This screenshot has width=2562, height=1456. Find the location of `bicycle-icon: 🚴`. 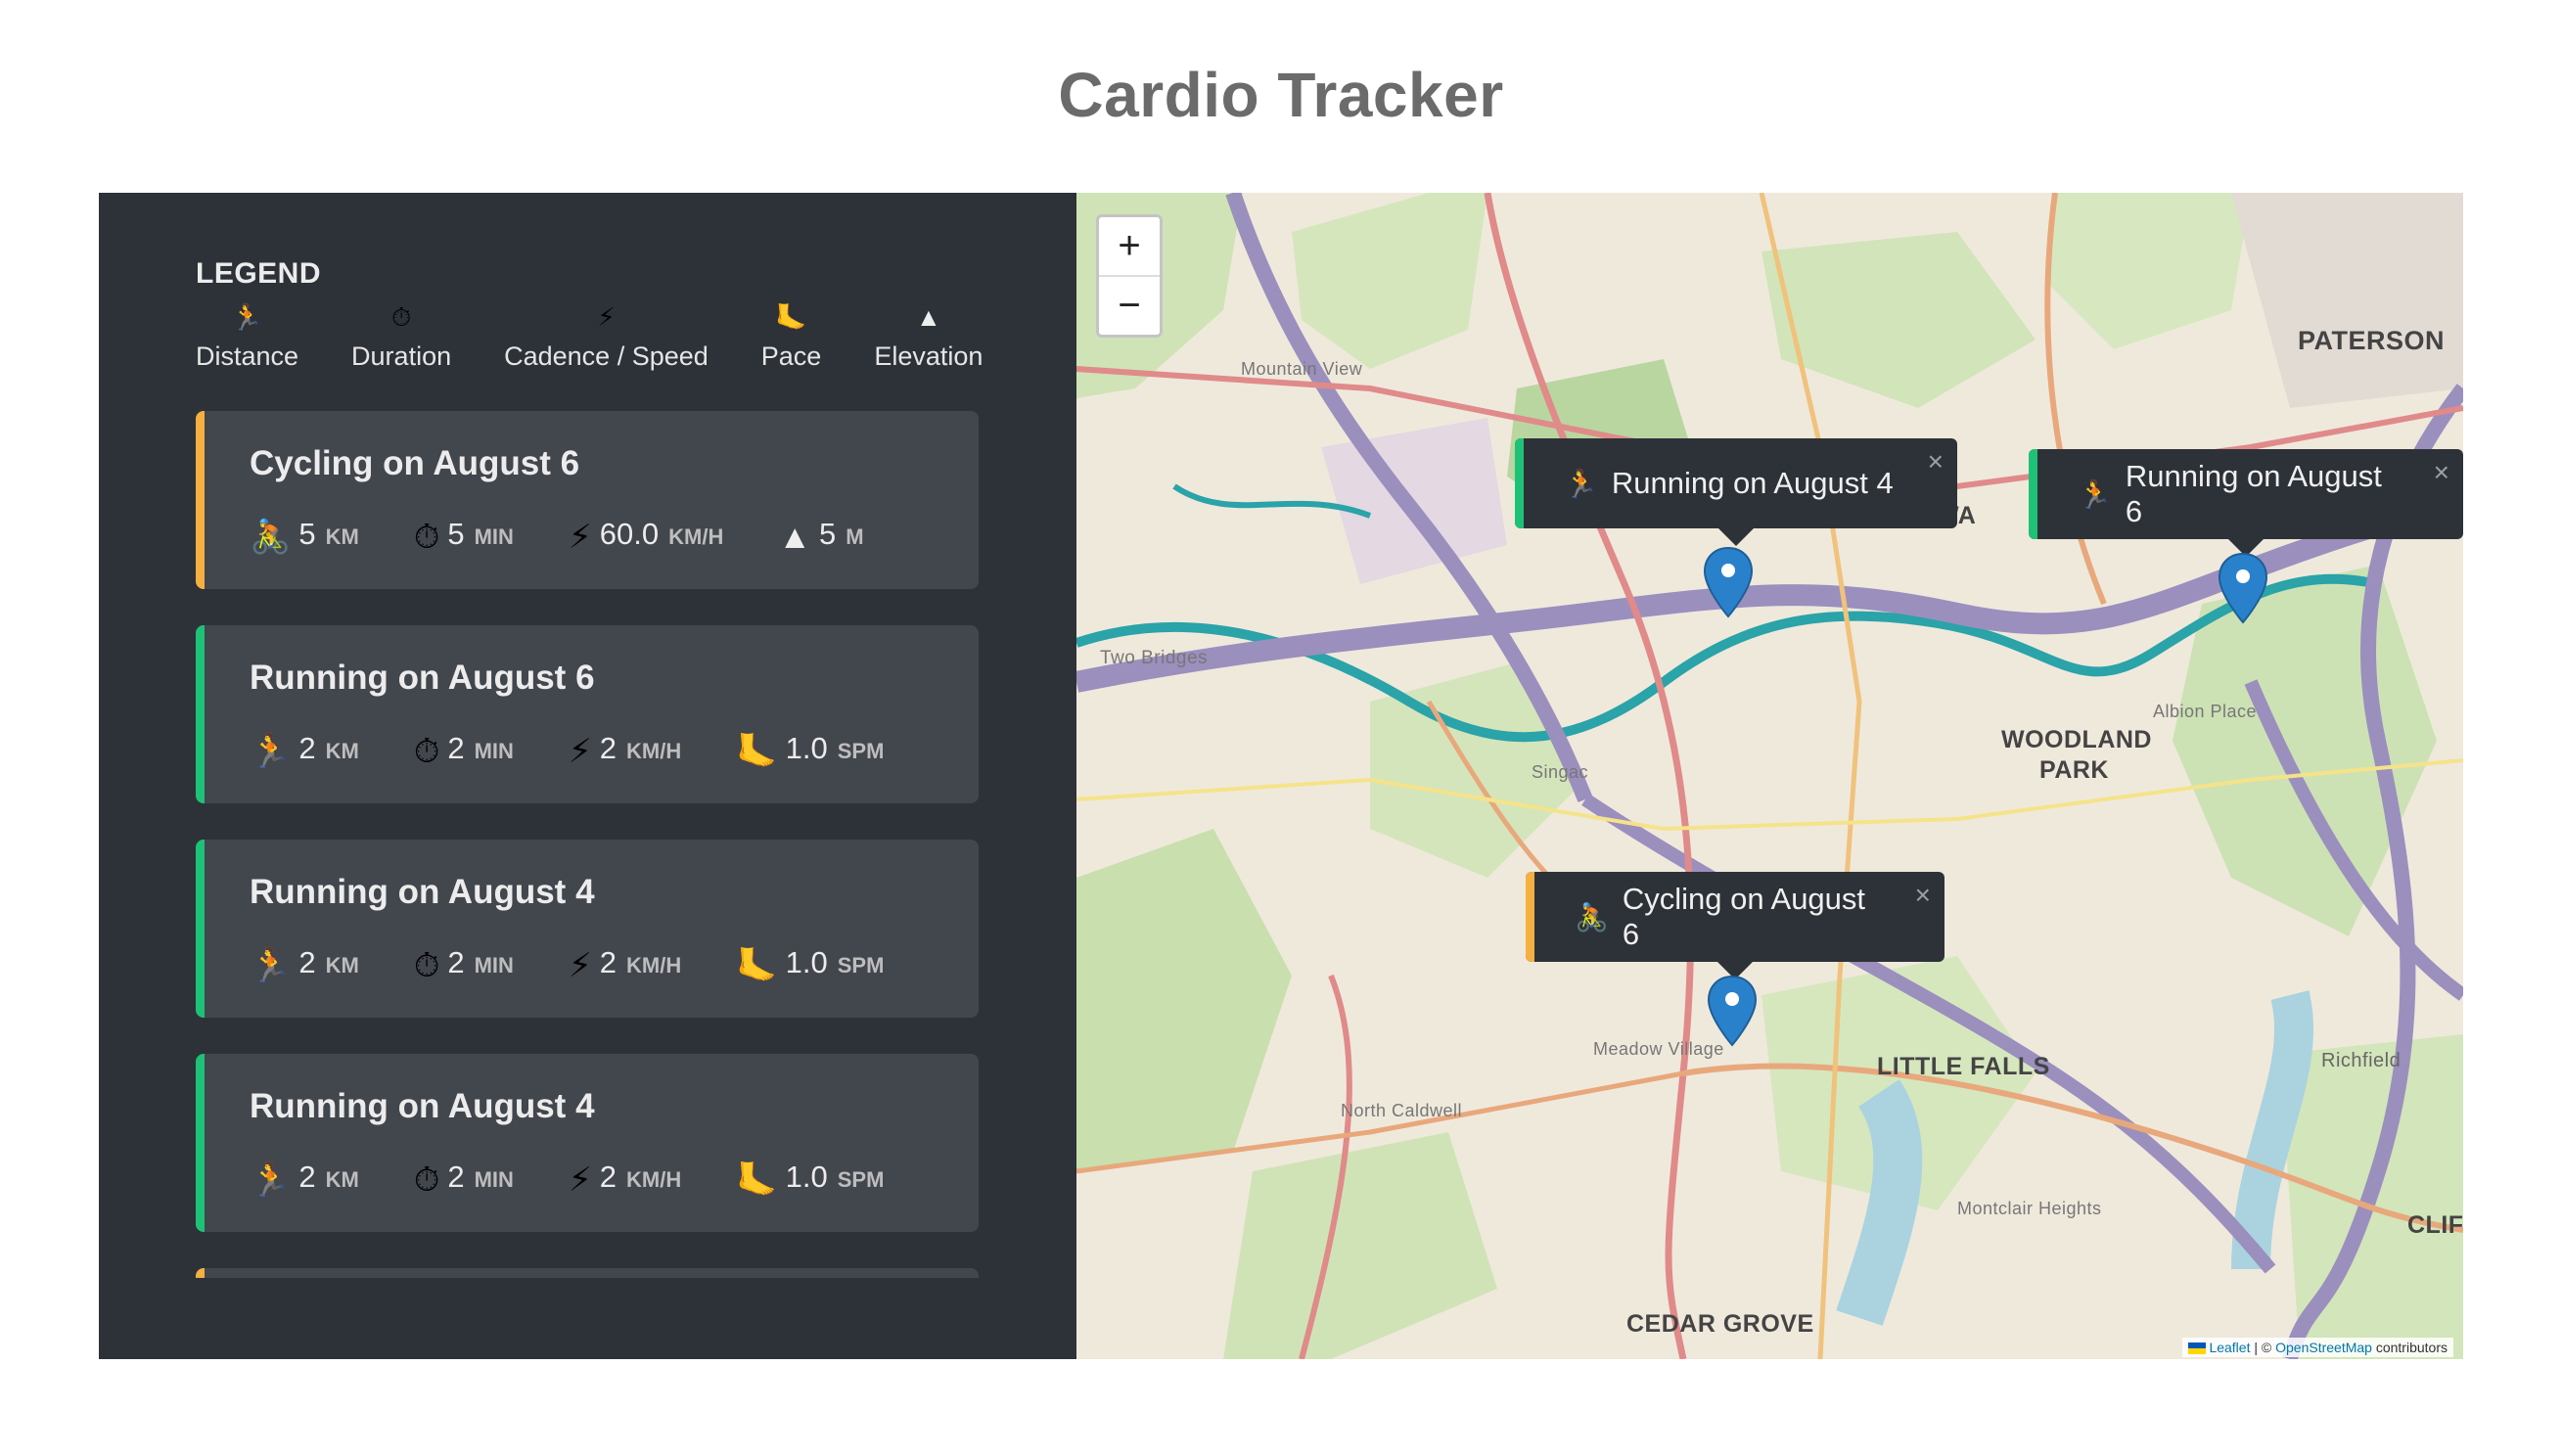

bicycle-icon: 🚴 is located at coordinates (271, 537).